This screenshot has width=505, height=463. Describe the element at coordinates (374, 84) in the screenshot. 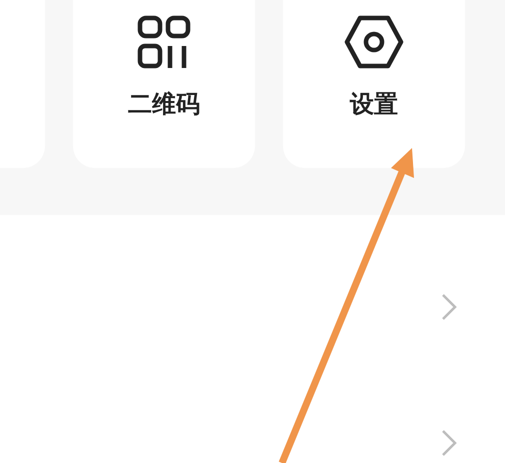

I see `shortcut-card: 设置` at that location.